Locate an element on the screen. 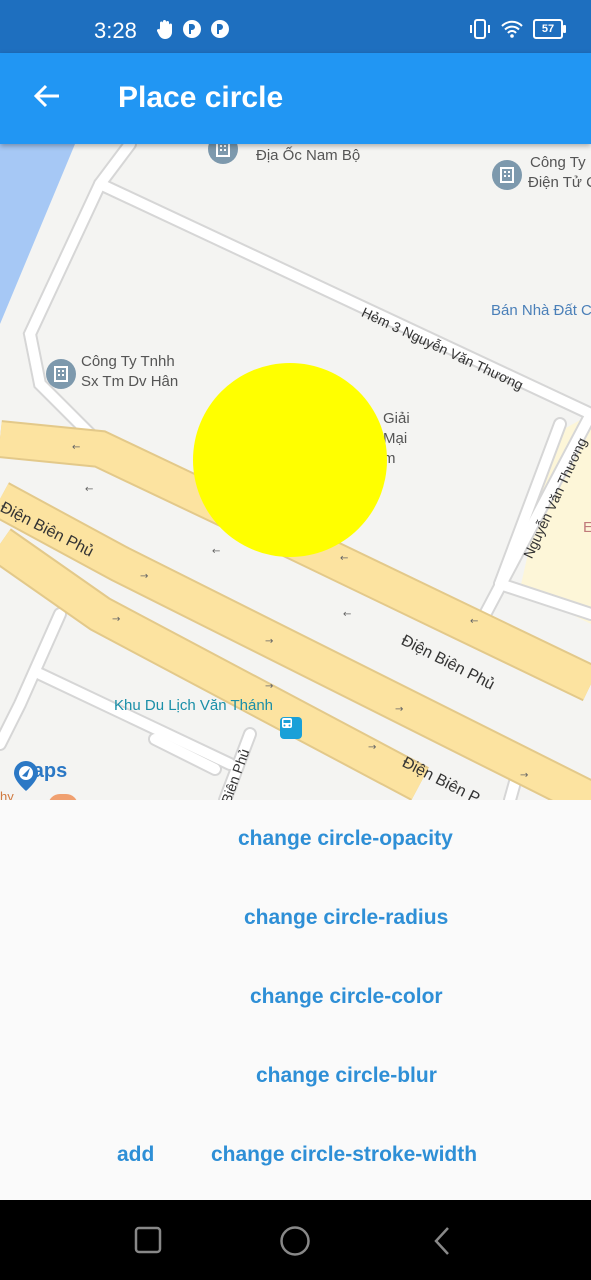  status-bar: 3:28 57 is located at coordinates (295, 26).